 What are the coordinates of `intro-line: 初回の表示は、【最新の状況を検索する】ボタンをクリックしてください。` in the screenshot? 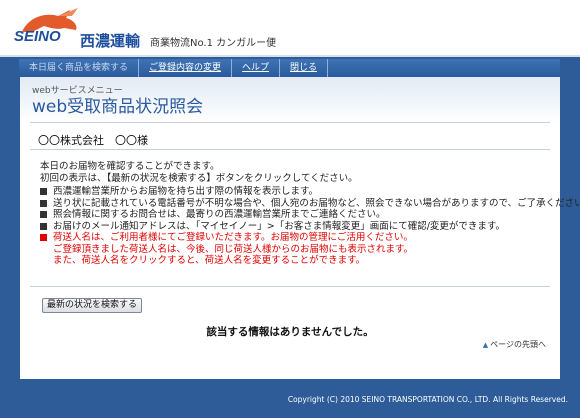 It's located at (199, 178).